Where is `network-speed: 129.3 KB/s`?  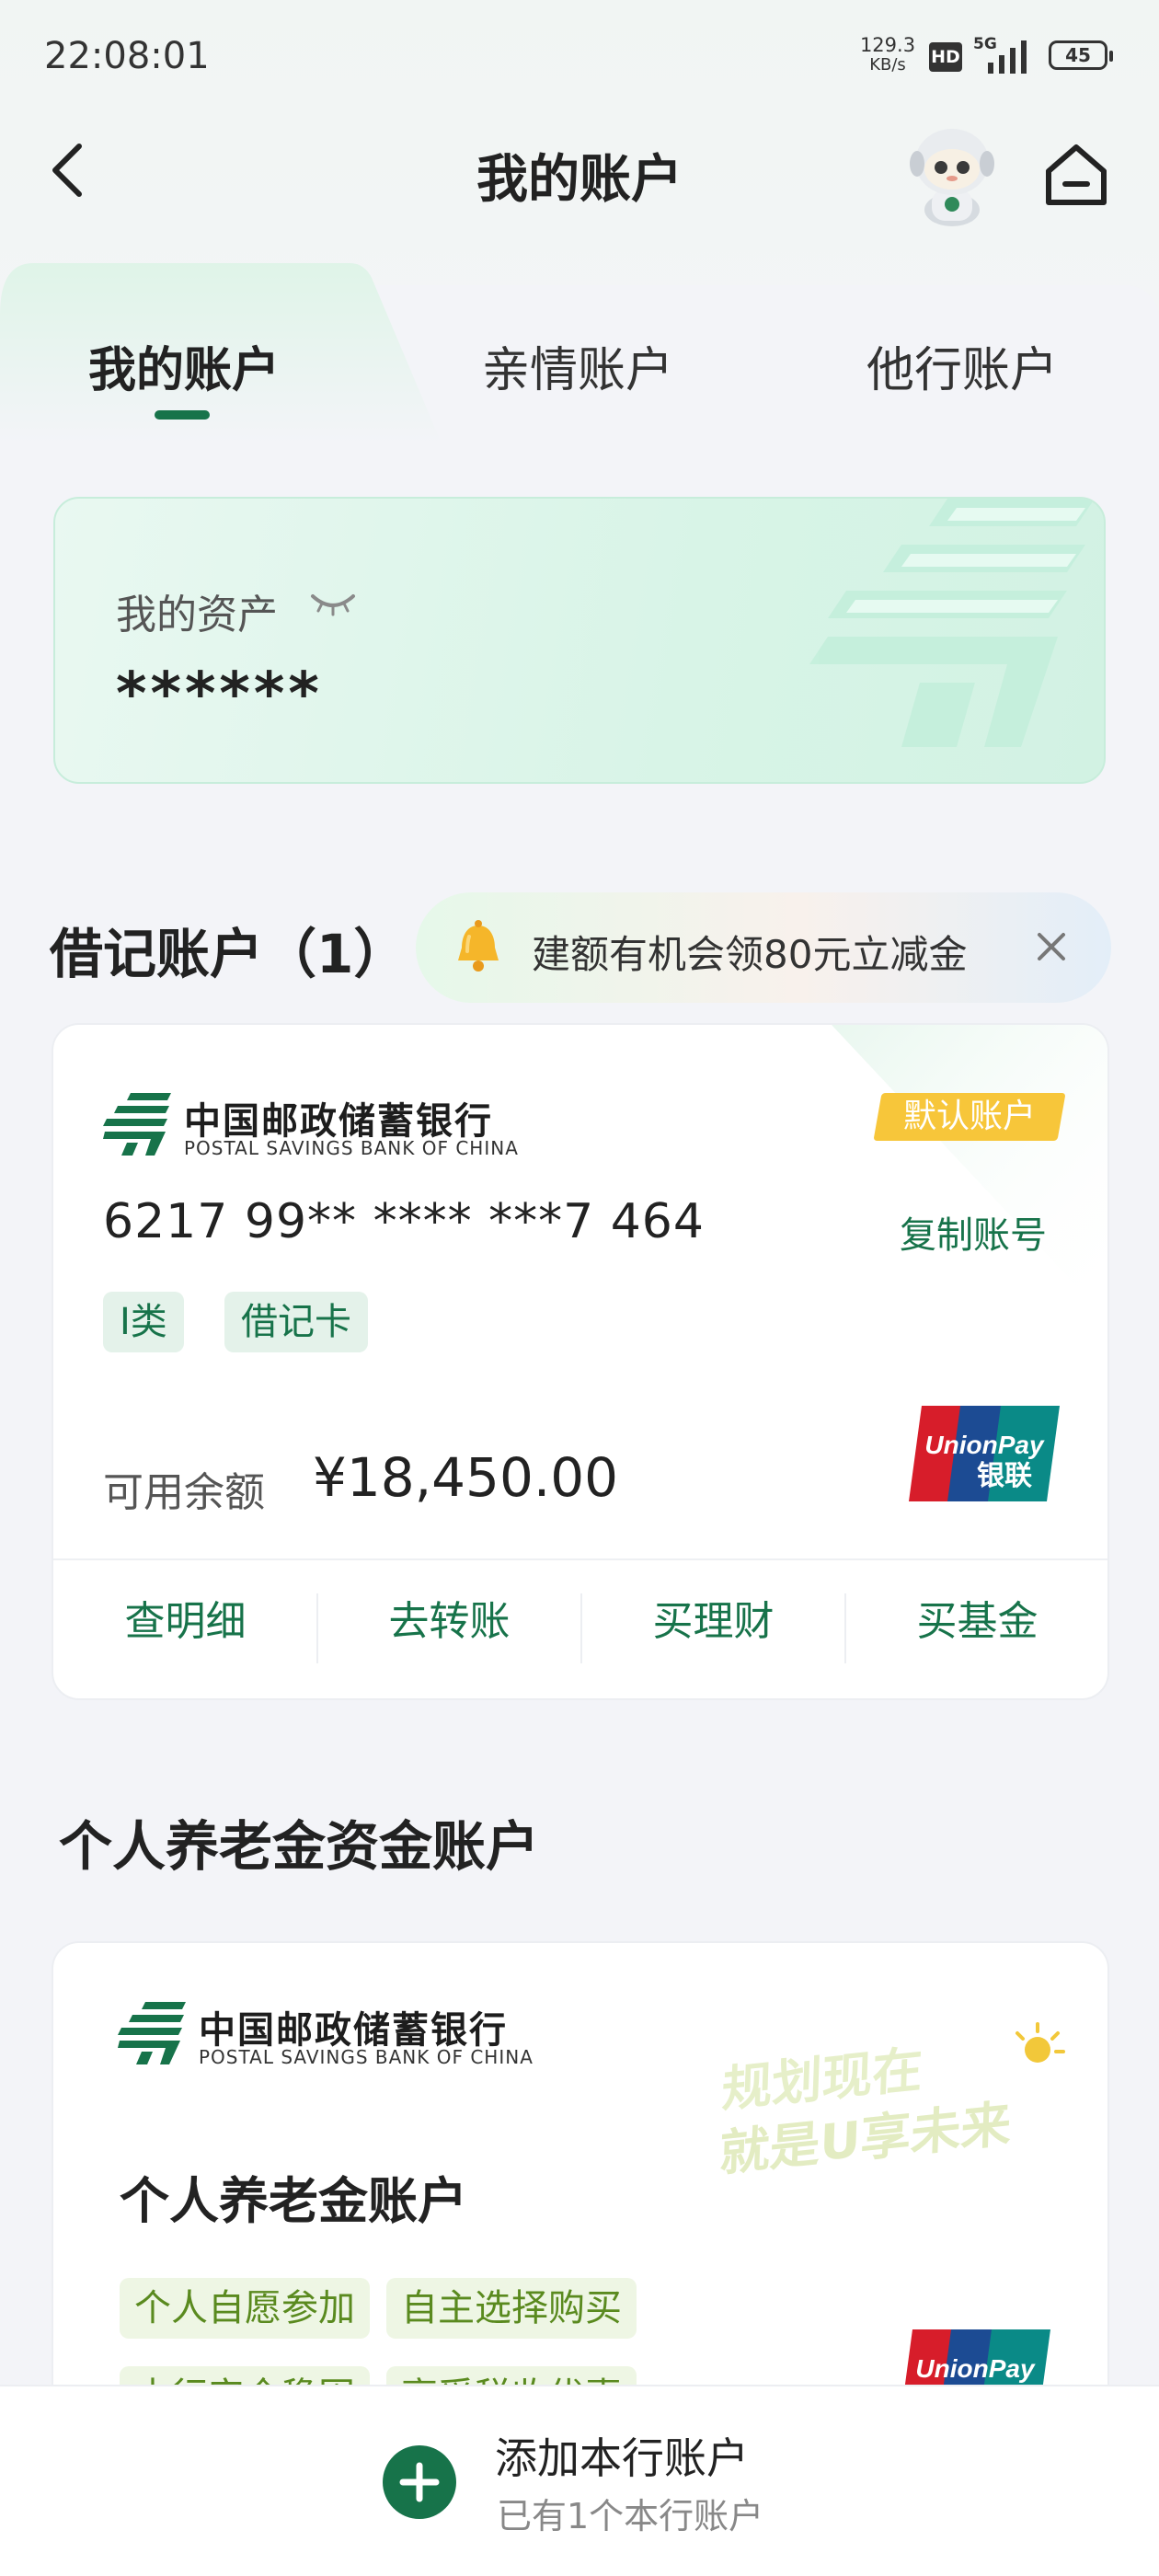 network-speed: 129.3 KB/s is located at coordinates (887, 55).